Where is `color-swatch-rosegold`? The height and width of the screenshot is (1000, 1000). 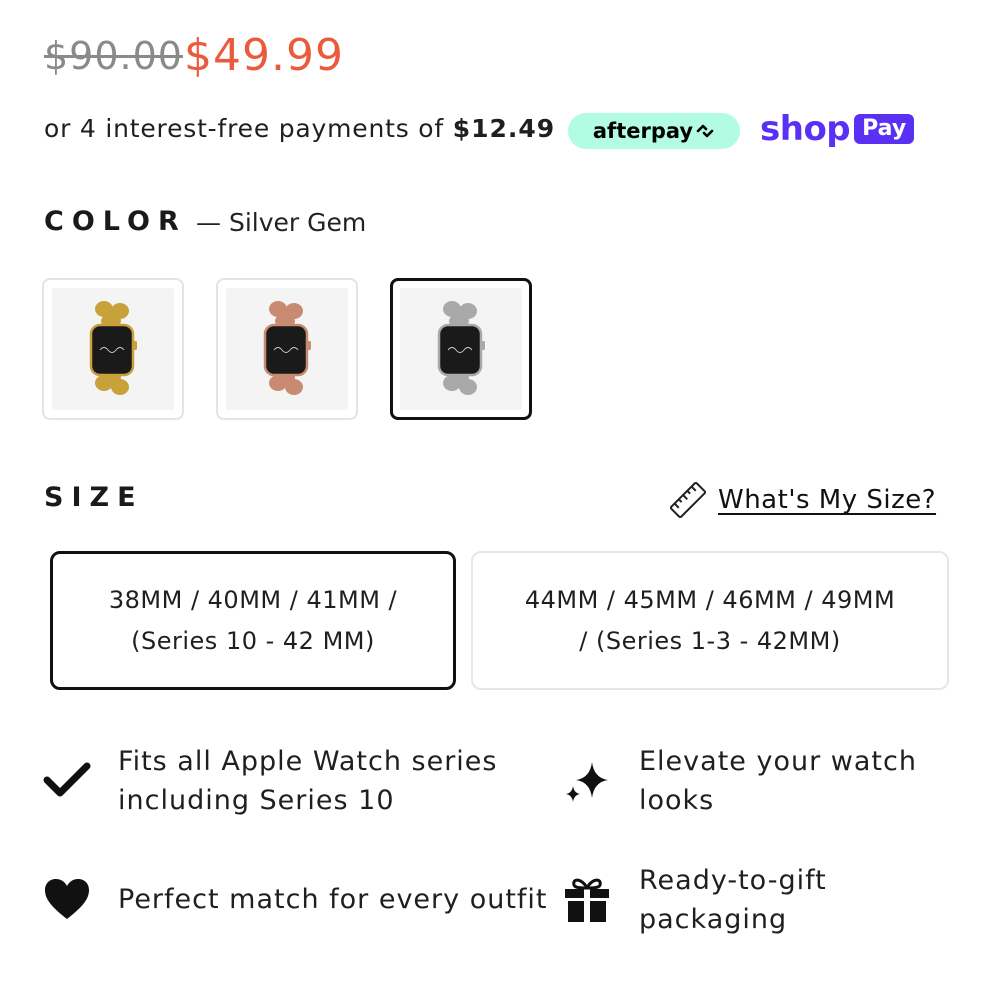
color-swatch-rosegold is located at coordinates (287, 349).